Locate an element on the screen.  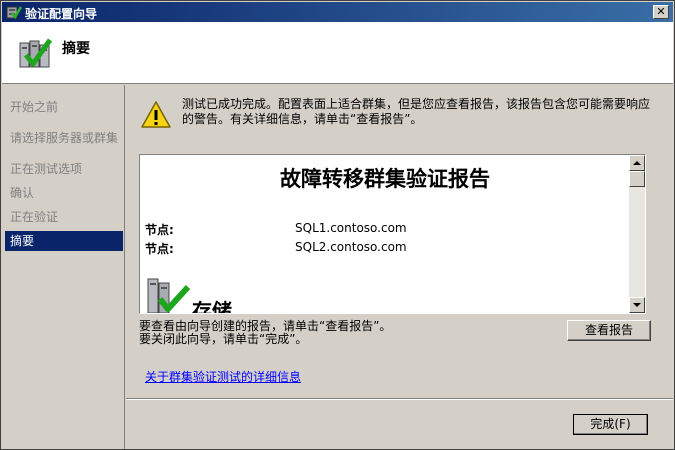
scroll-up-button is located at coordinates (637, 163).